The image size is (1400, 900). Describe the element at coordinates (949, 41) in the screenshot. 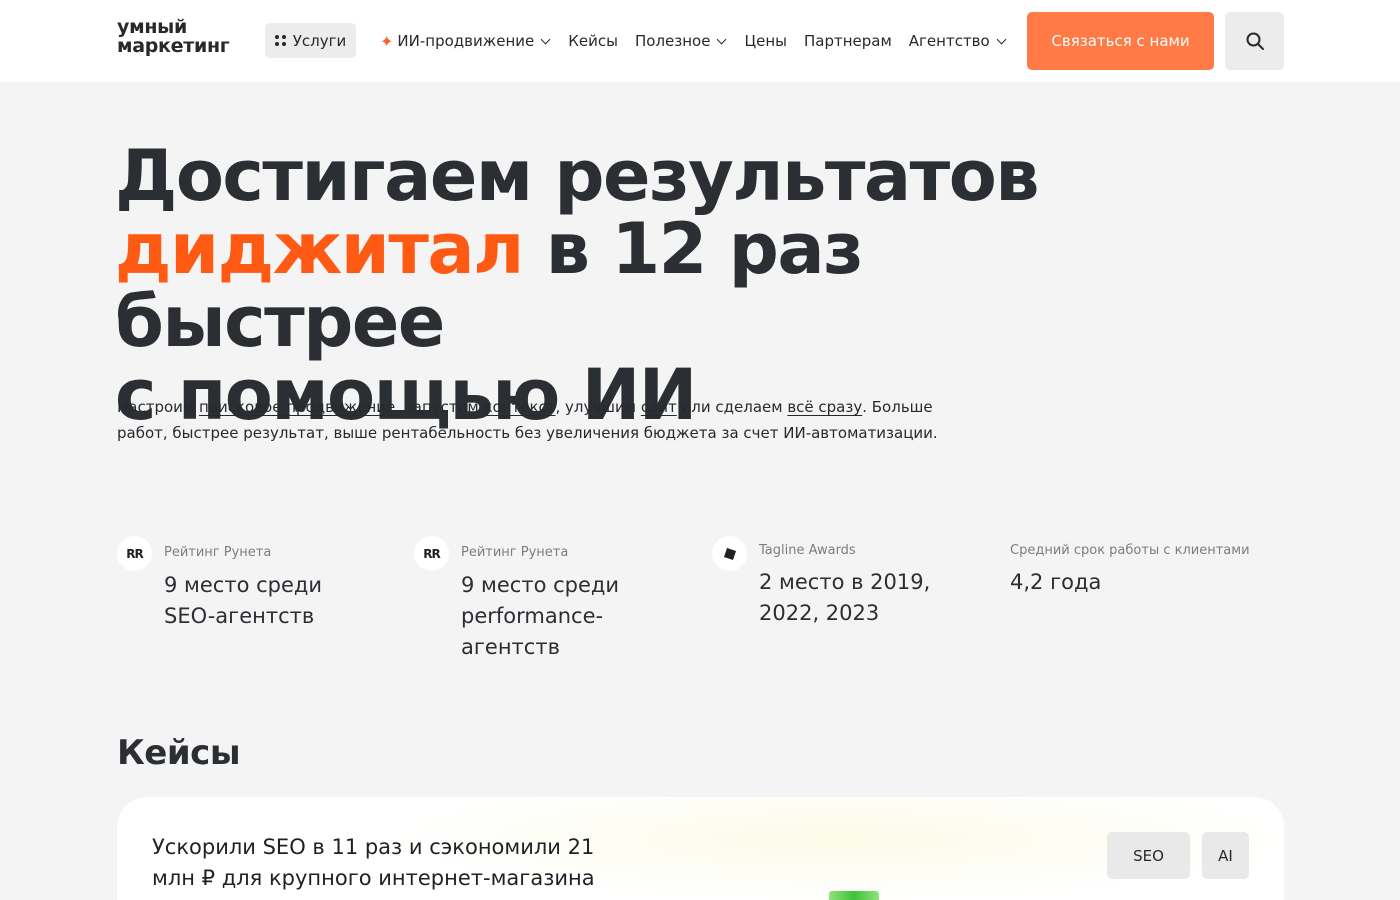

I see `nav-label: Агентство` at that location.